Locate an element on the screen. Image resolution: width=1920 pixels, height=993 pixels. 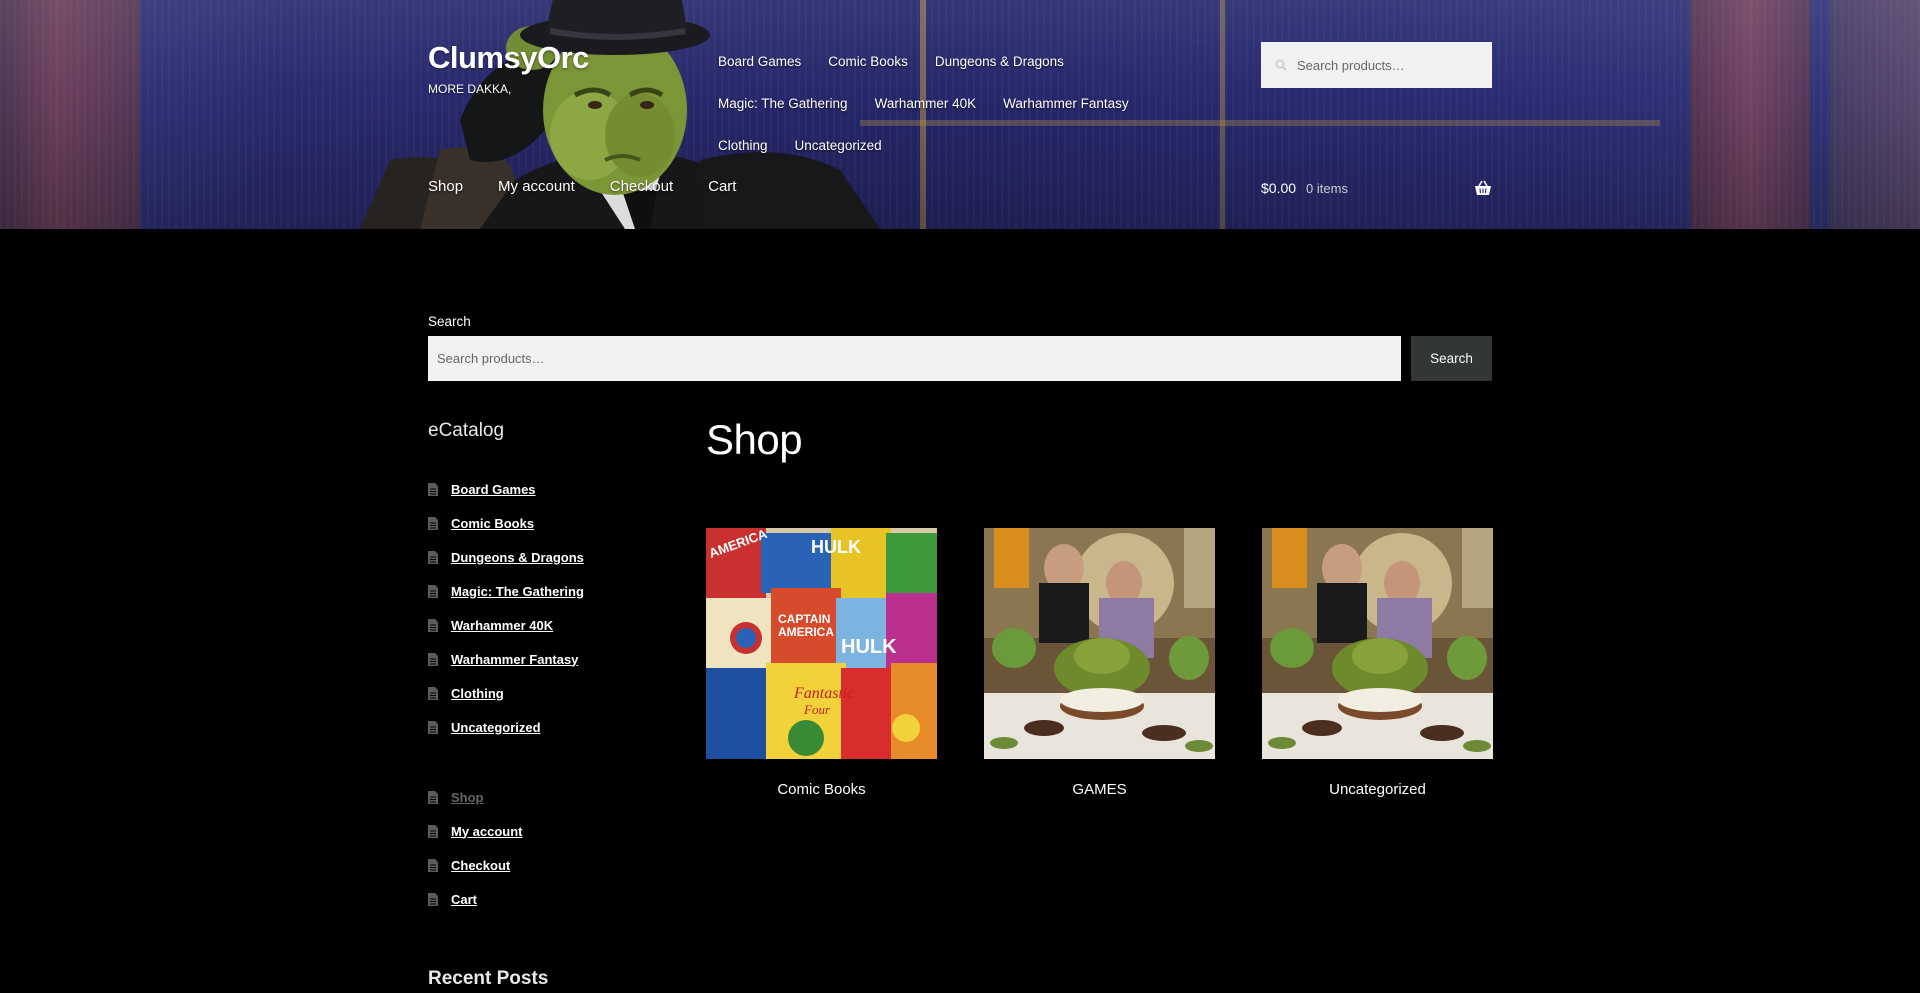
header-search-input is located at coordinates (1387, 65).